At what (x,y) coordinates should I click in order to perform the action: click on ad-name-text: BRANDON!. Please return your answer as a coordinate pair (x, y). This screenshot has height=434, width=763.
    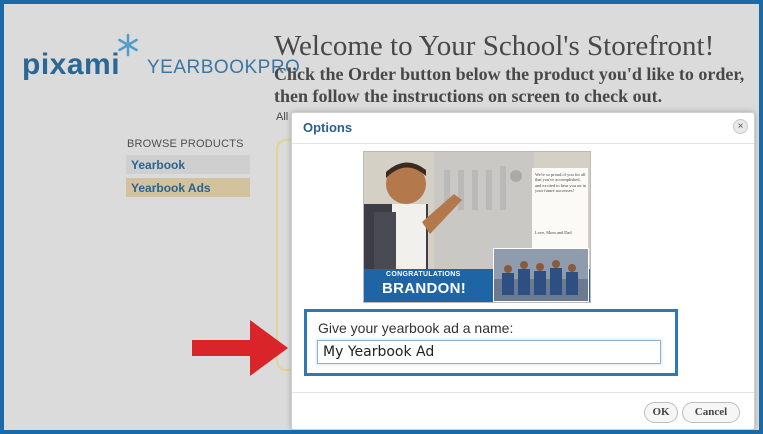
    Looking at the image, I should click on (424, 288).